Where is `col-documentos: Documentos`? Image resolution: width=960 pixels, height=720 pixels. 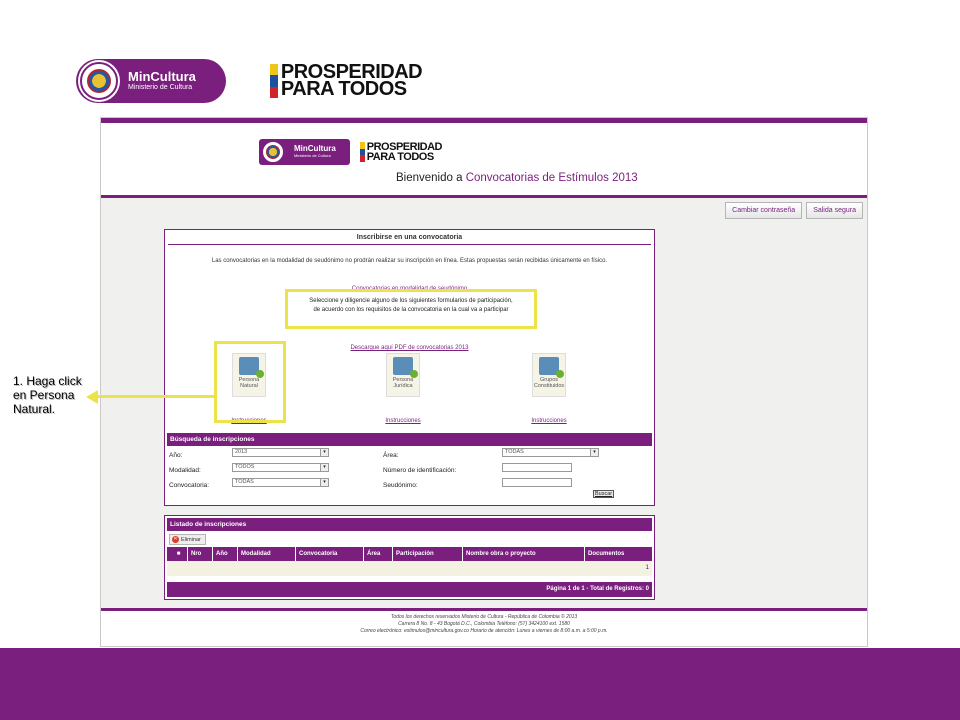 col-documentos: Documentos is located at coordinates (618, 554).